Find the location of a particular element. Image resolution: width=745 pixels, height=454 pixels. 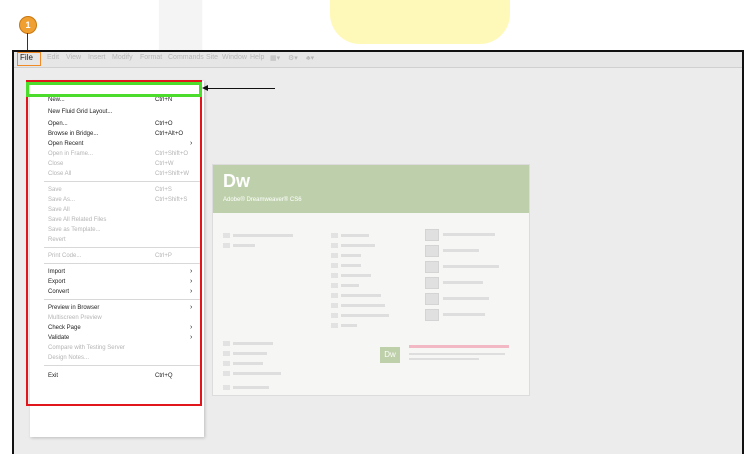

new-features-line is located at coordinates (250, 353).